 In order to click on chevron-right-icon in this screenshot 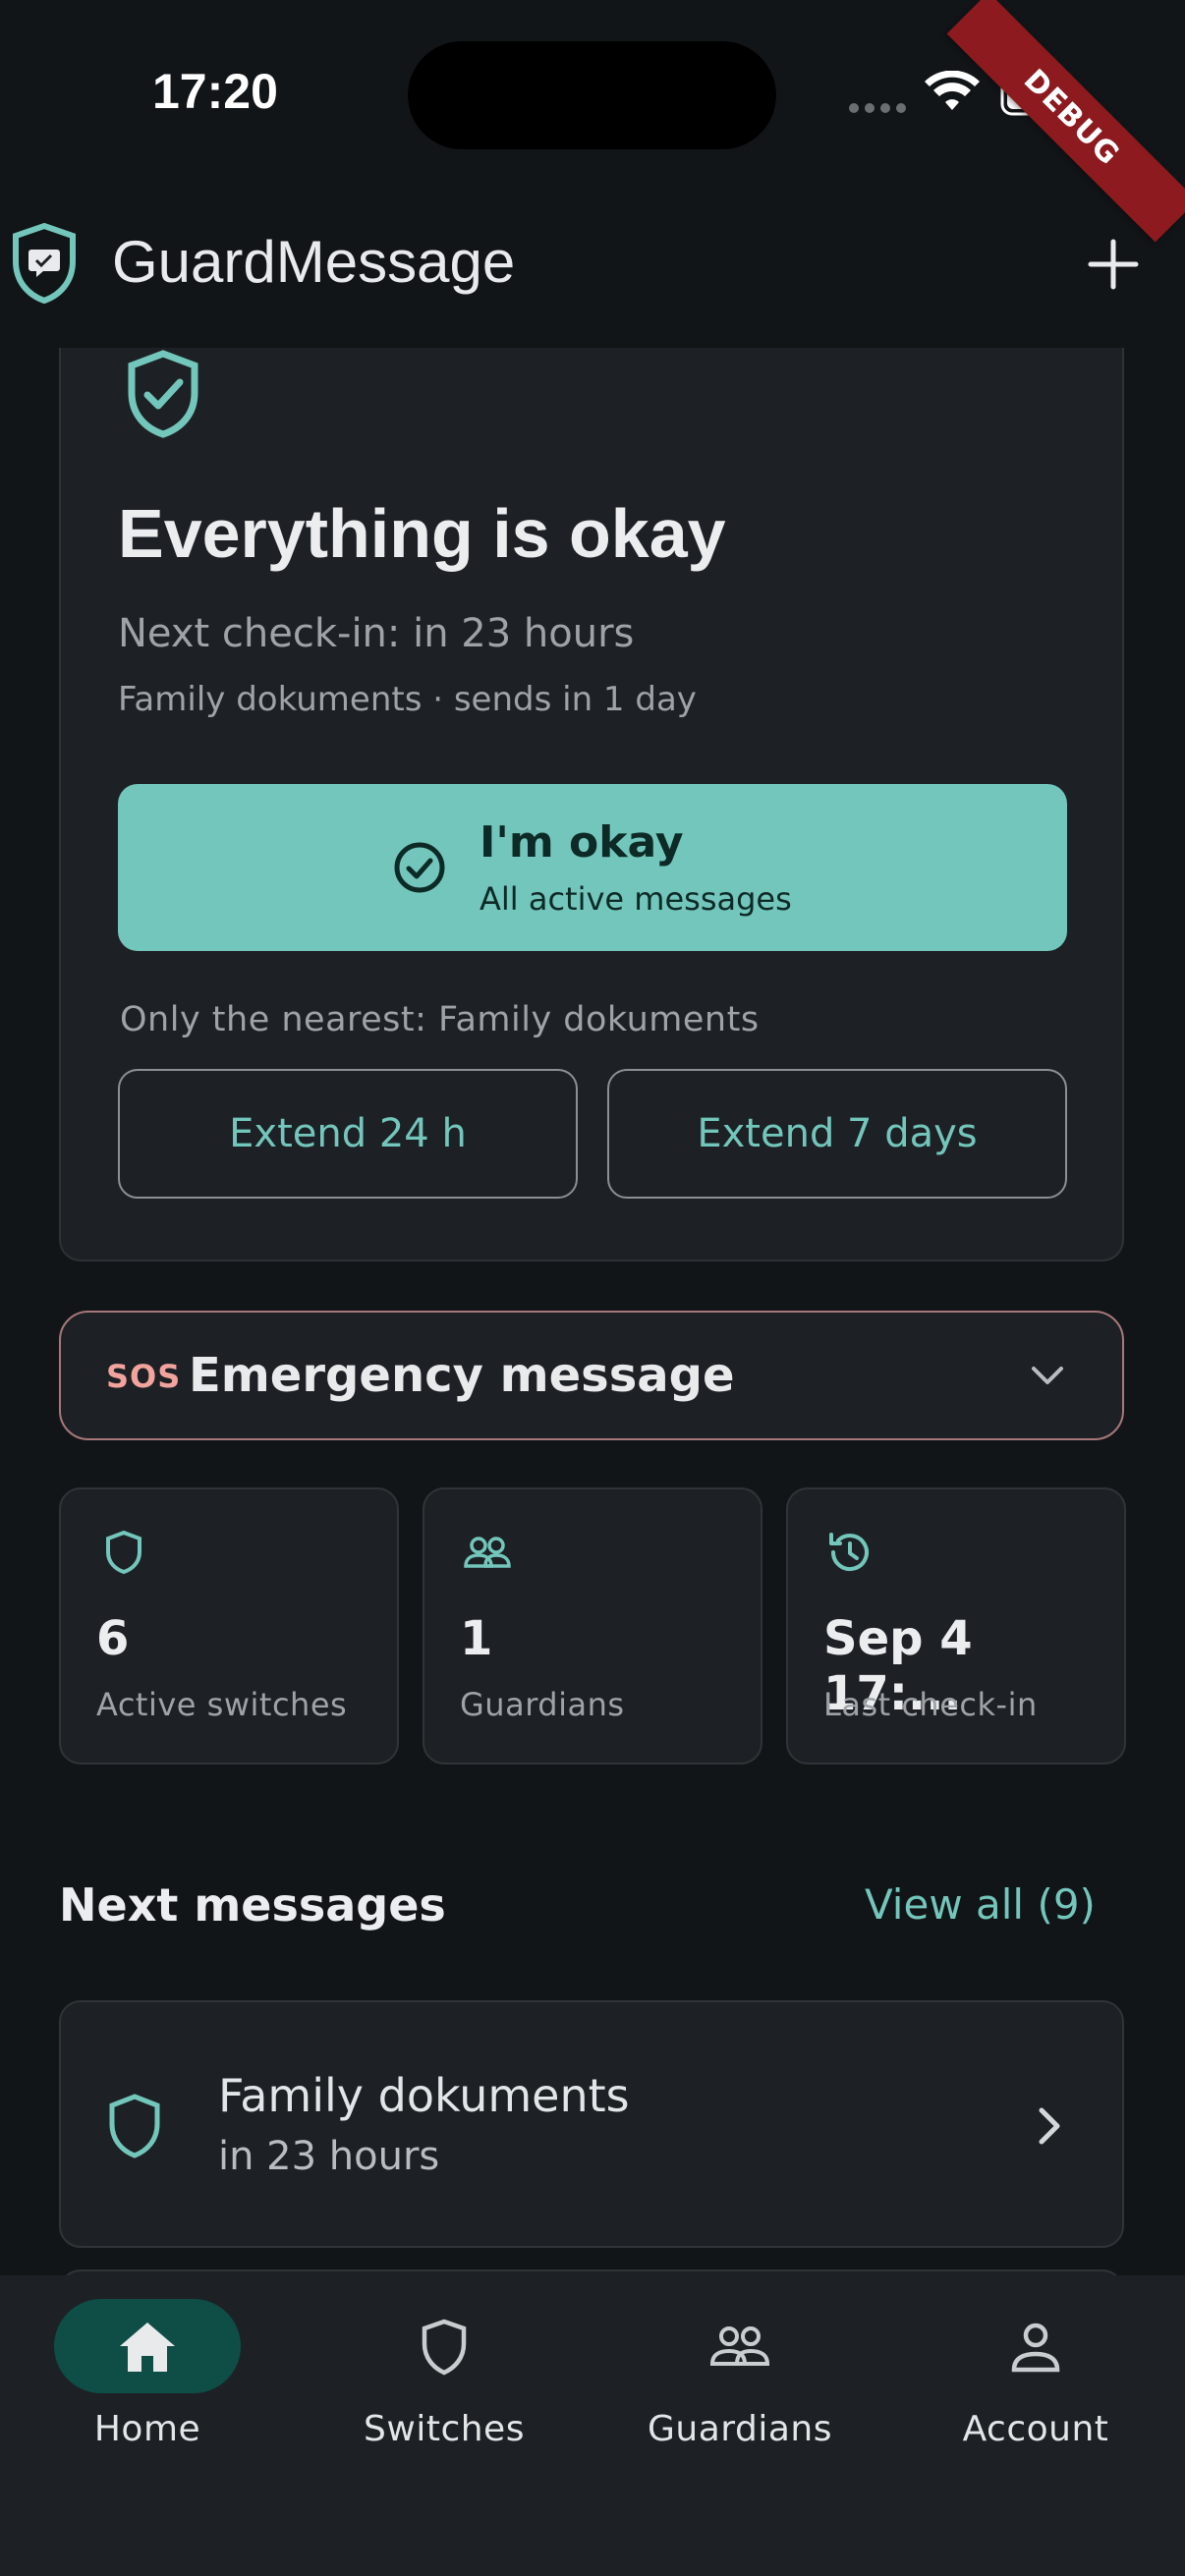, I will do `click(1049, 2126)`.